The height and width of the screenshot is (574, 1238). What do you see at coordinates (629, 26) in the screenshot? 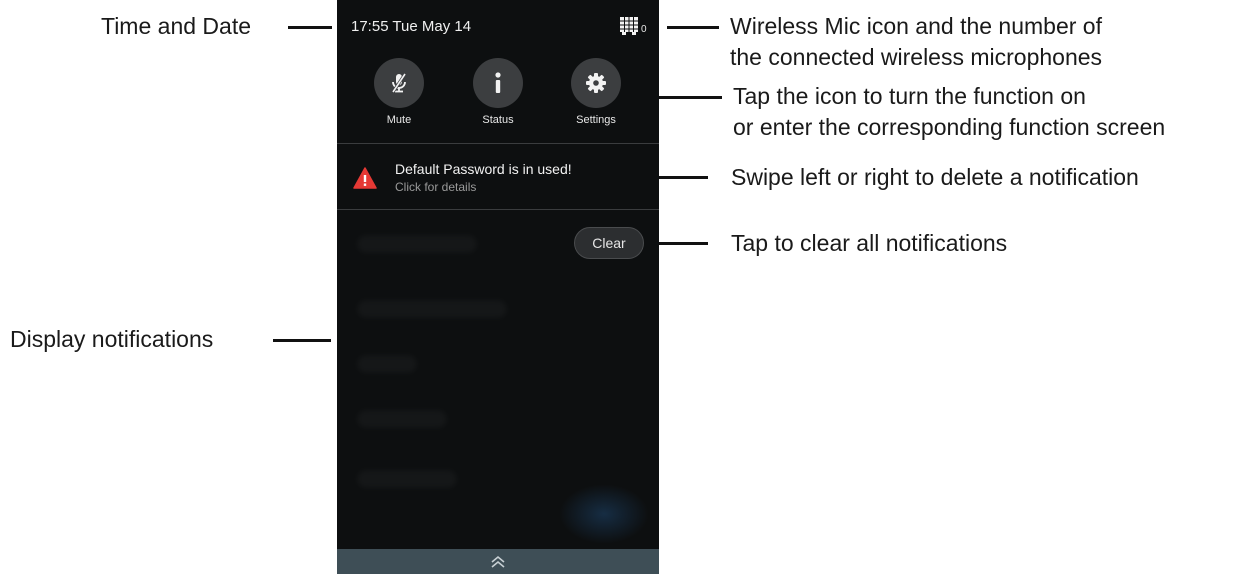
I see `wireless-mic-grid-icon` at bounding box center [629, 26].